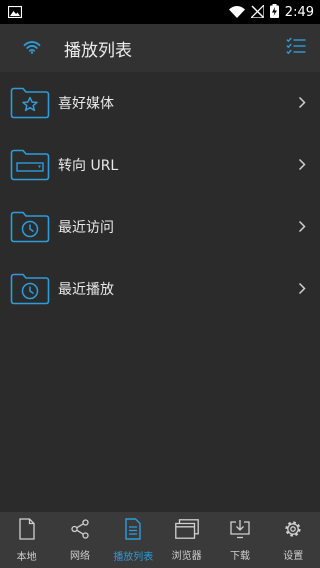 The width and height of the screenshot is (320, 568). Describe the element at coordinates (239, 556) in the screenshot. I see `nav-label: 下载` at that location.